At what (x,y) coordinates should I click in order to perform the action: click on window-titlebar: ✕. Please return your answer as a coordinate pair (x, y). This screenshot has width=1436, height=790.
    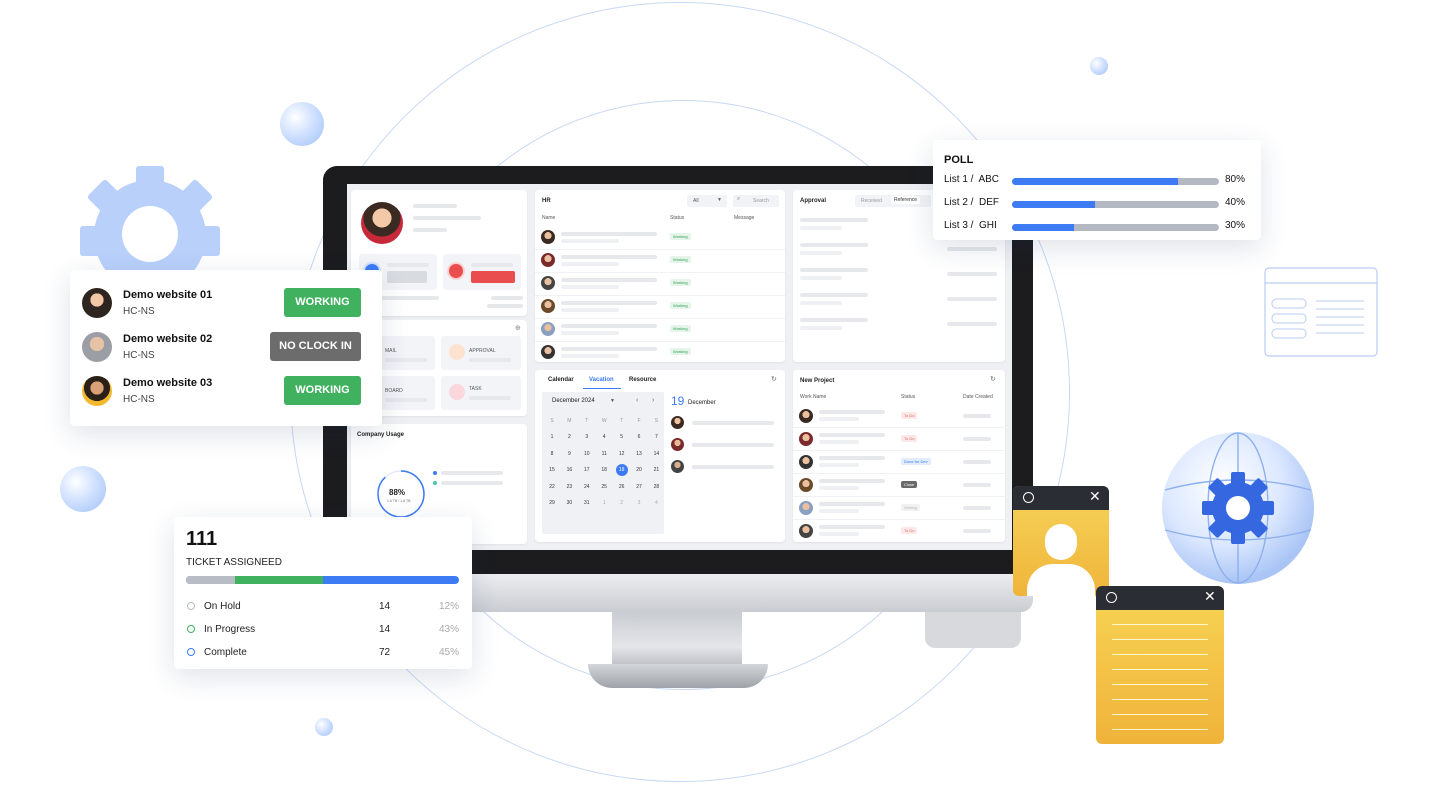
    Looking at the image, I should click on (1061, 498).